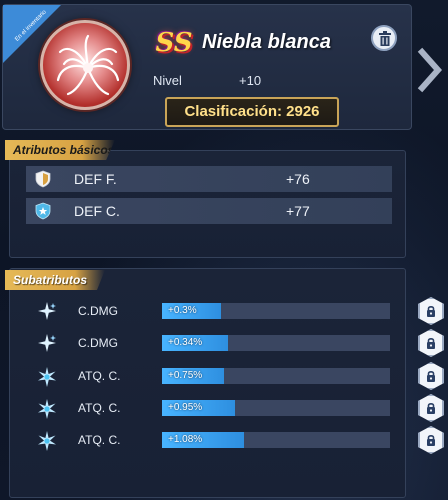 The image size is (448, 500). I want to click on level-value: +10, so click(250, 80).